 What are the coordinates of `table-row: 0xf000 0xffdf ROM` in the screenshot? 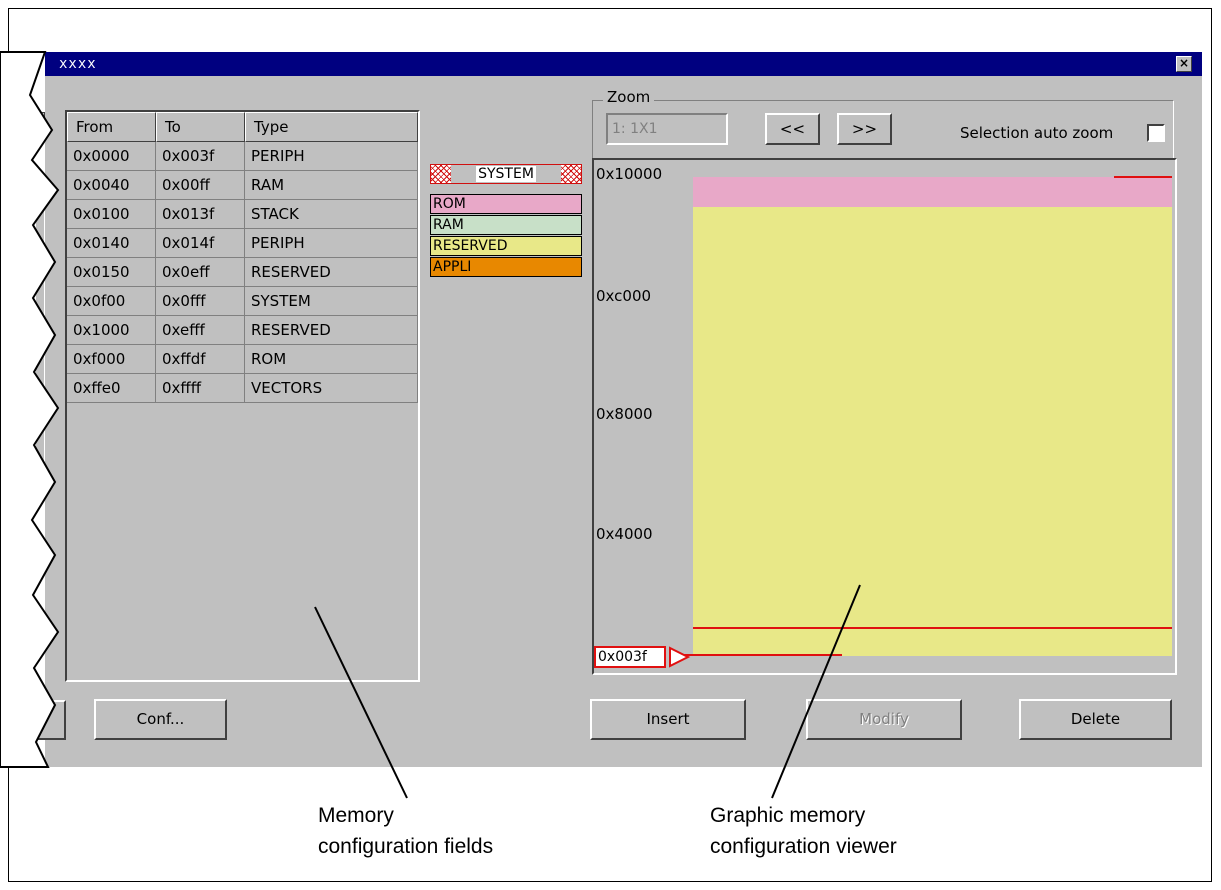 It's located at (242, 359).